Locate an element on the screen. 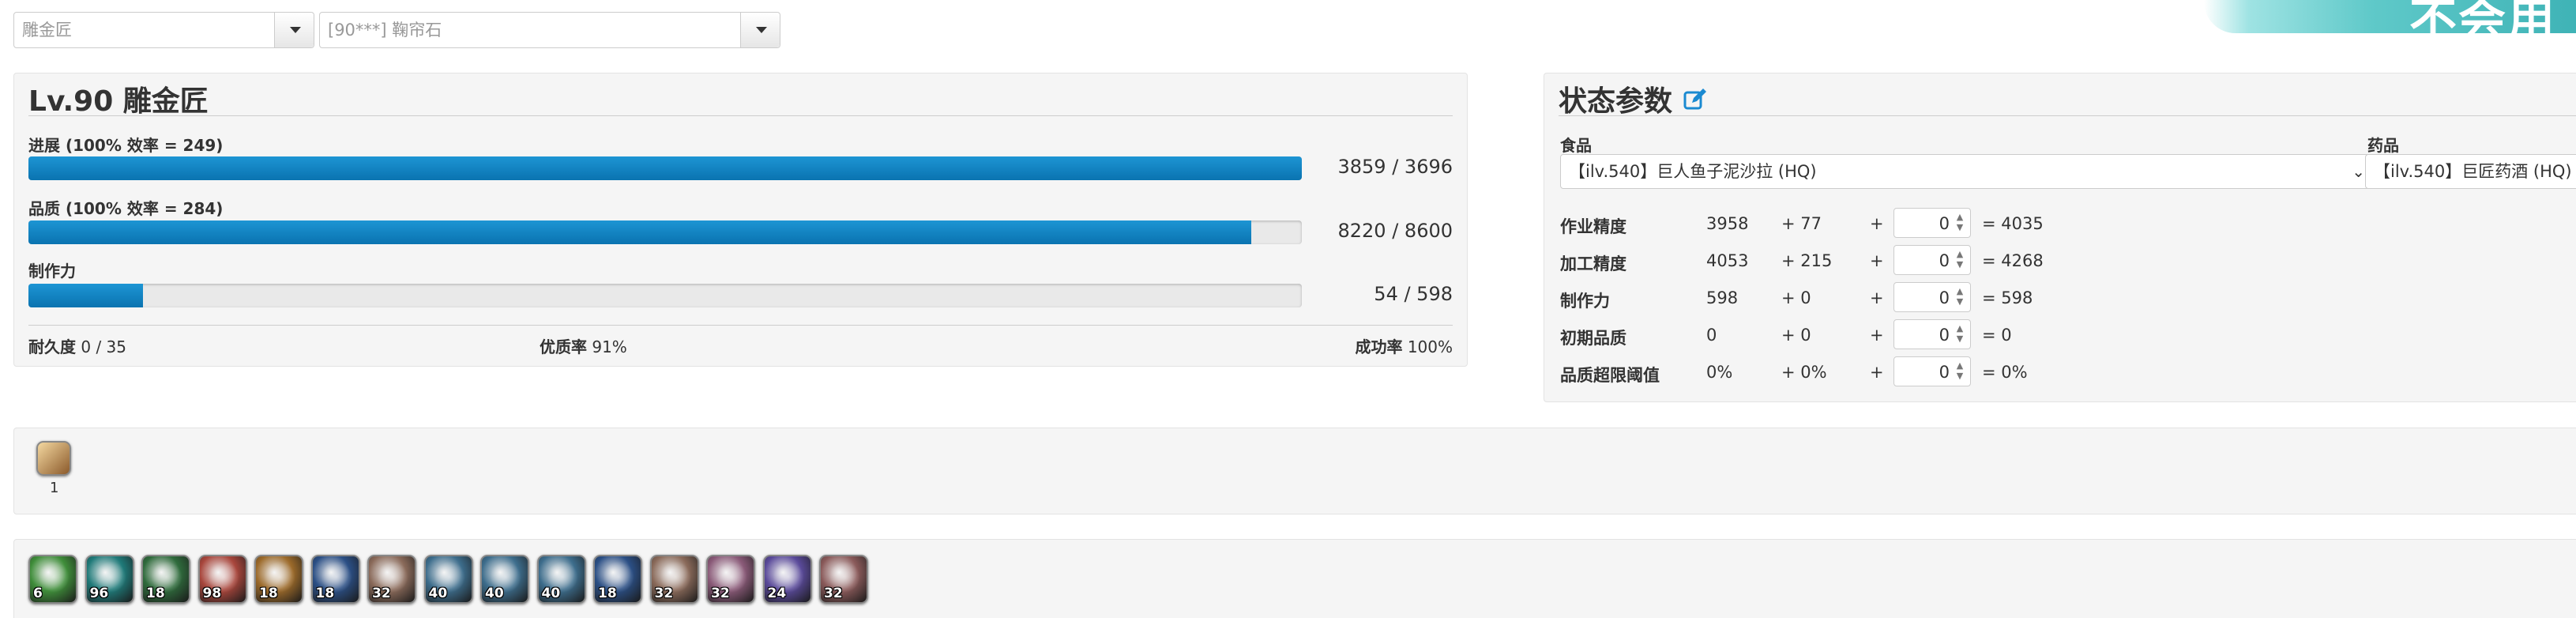 The height and width of the screenshot is (618, 2576). cp-value: 54 / 598 is located at coordinates (1413, 294).